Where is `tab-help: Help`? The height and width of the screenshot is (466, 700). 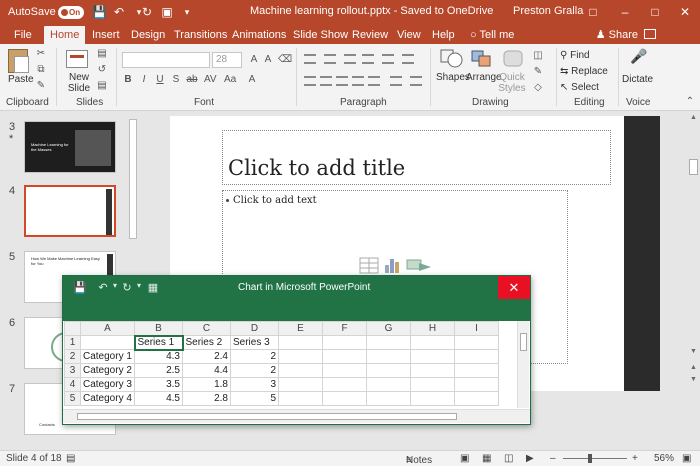 tab-help: Help is located at coordinates (443, 35).